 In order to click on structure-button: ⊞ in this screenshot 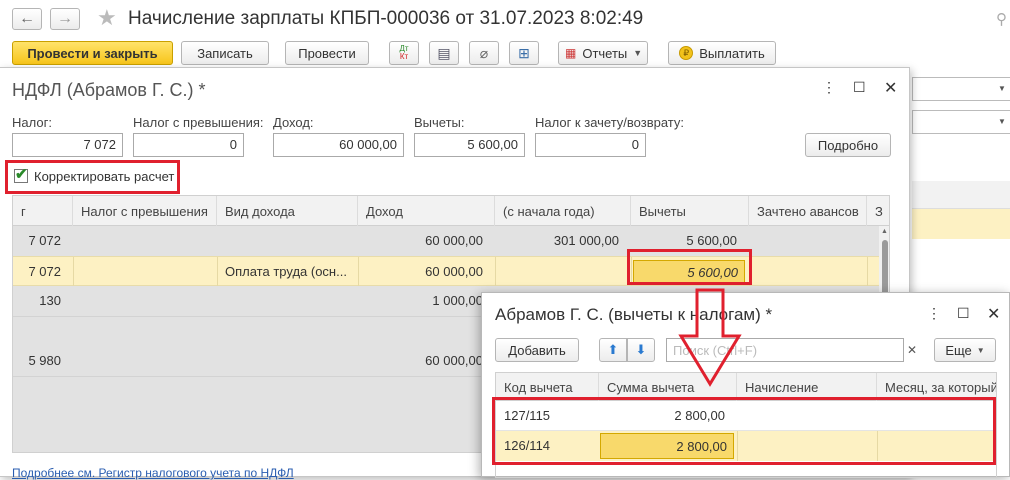, I will do `click(524, 53)`.